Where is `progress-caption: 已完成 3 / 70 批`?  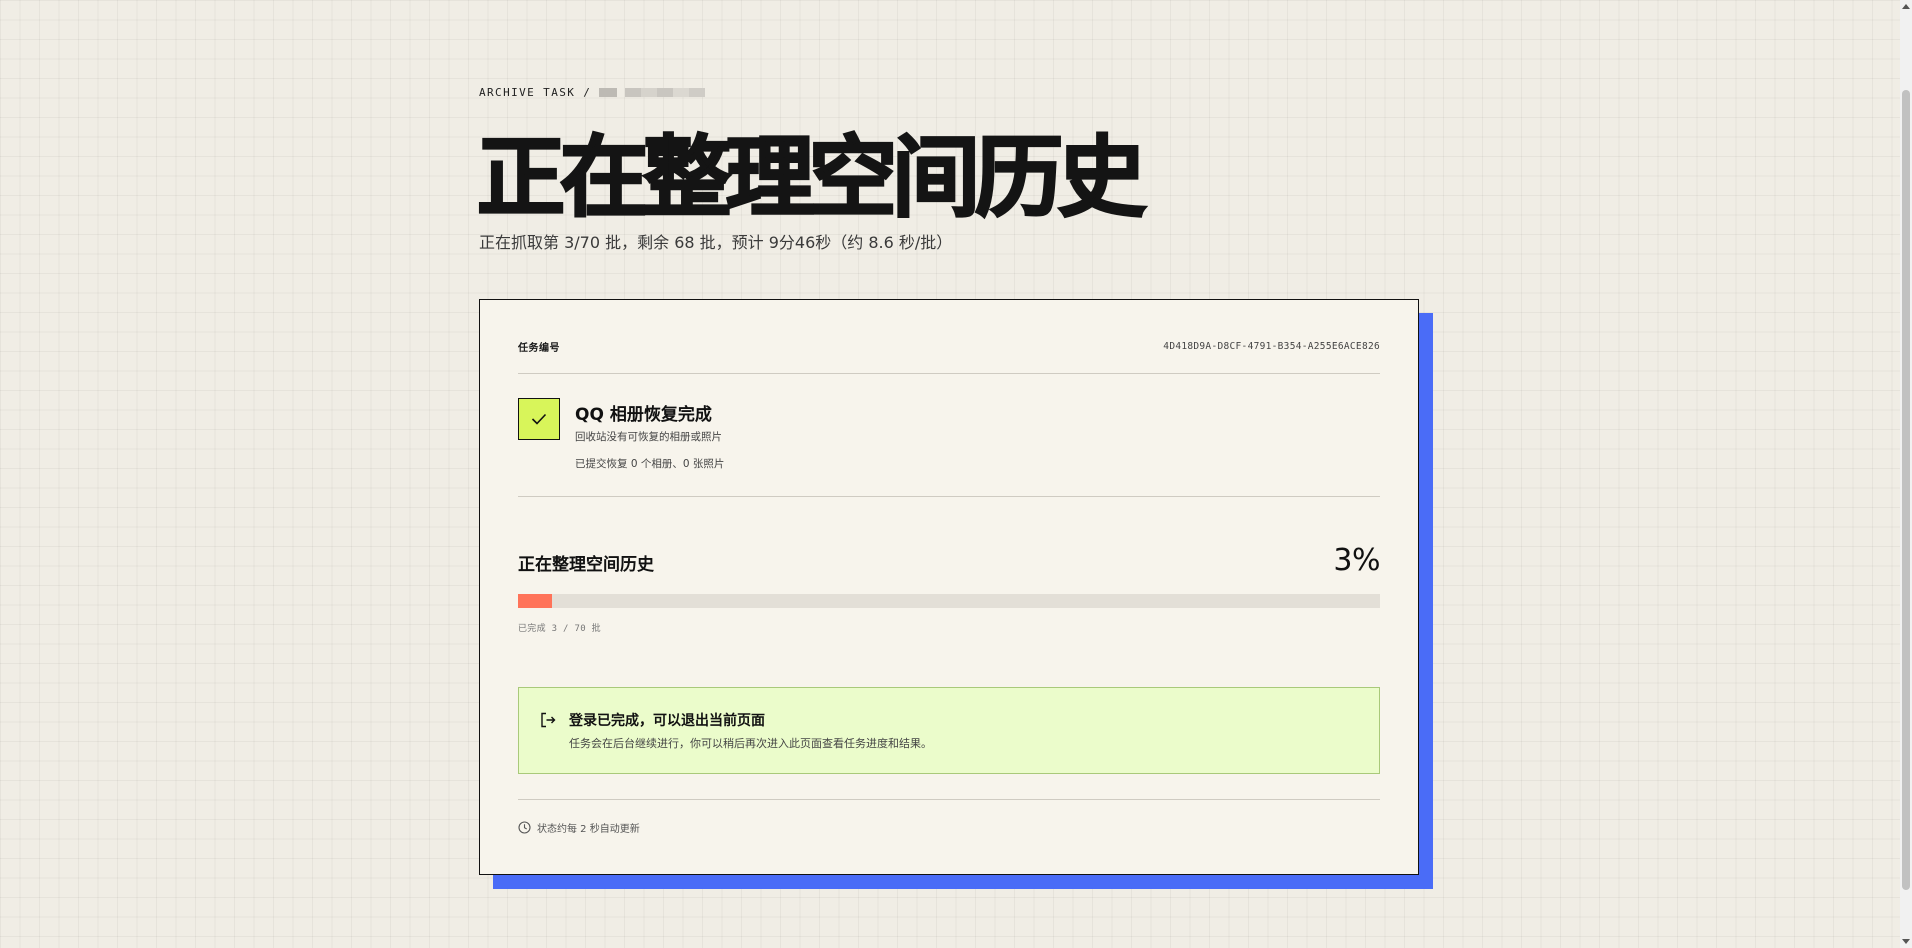 progress-caption: 已完成 3 / 70 批 is located at coordinates (559, 629).